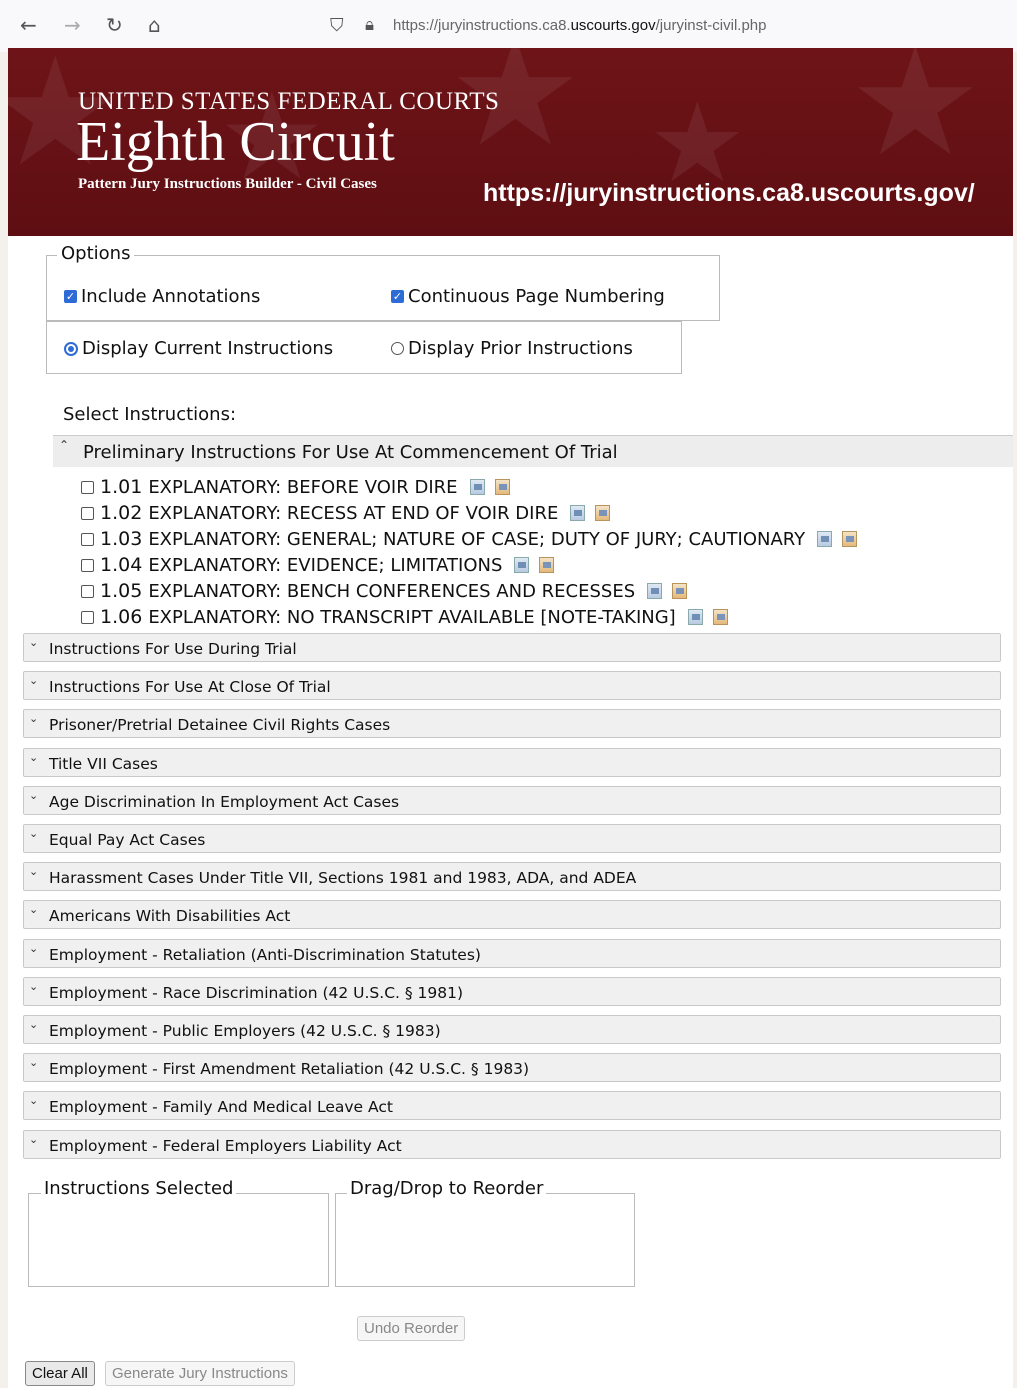  What do you see at coordinates (485, 1240) in the screenshot?
I see `reorder-box` at bounding box center [485, 1240].